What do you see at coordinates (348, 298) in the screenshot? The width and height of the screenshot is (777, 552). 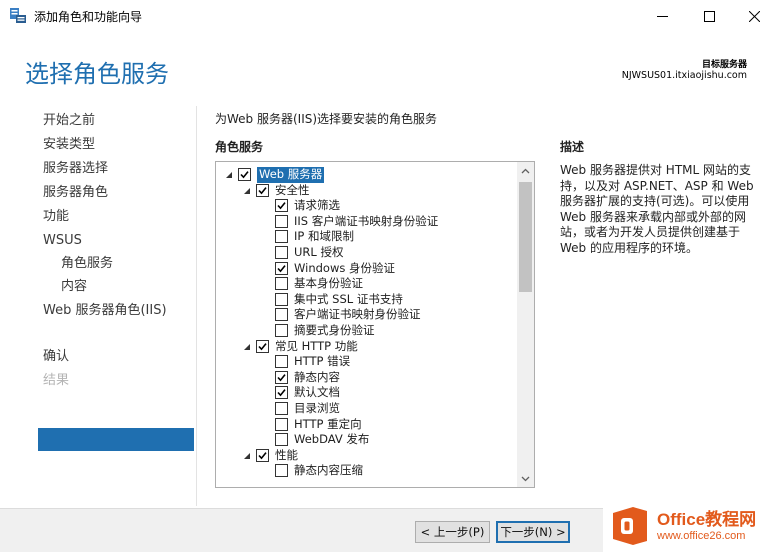 I see `tree-item-label: 集中式 SSL 证书支持` at bounding box center [348, 298].